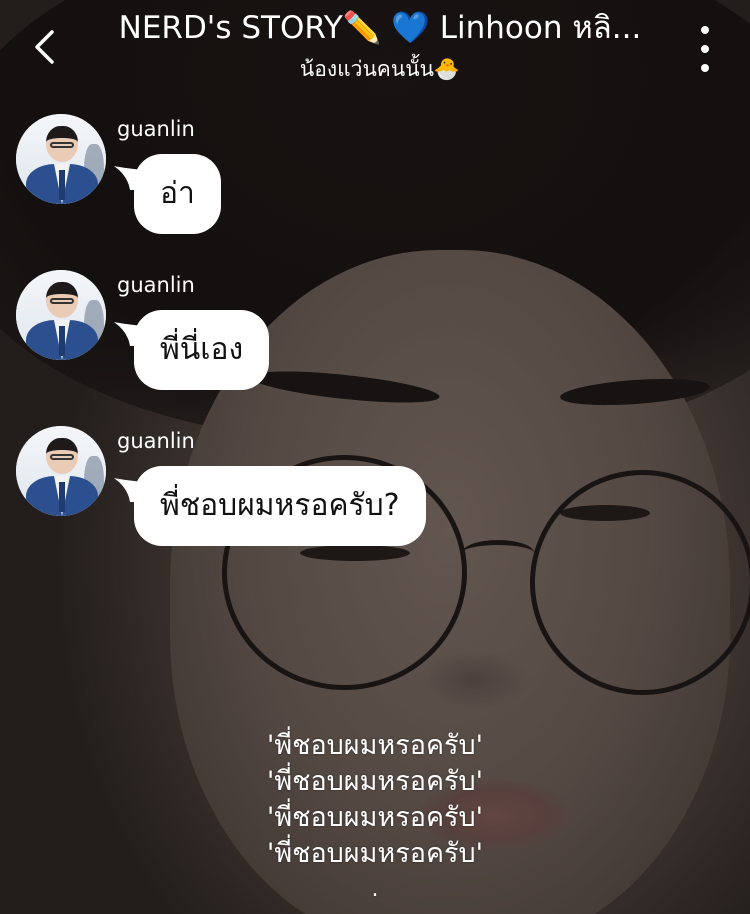 This screenshot has width=750, height=914. Describe the element at coordinates (202, 349) in the screenshot. I see `message-text: พี่นี่เอง` at that location.